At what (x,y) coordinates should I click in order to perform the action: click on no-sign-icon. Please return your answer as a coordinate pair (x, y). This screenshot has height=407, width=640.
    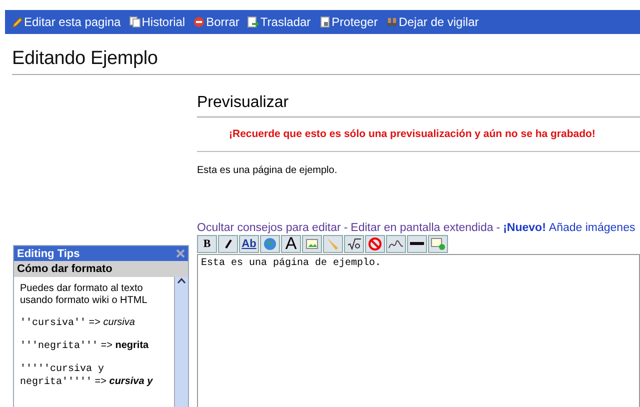
    Looking at the image, I should click on (375, 244).